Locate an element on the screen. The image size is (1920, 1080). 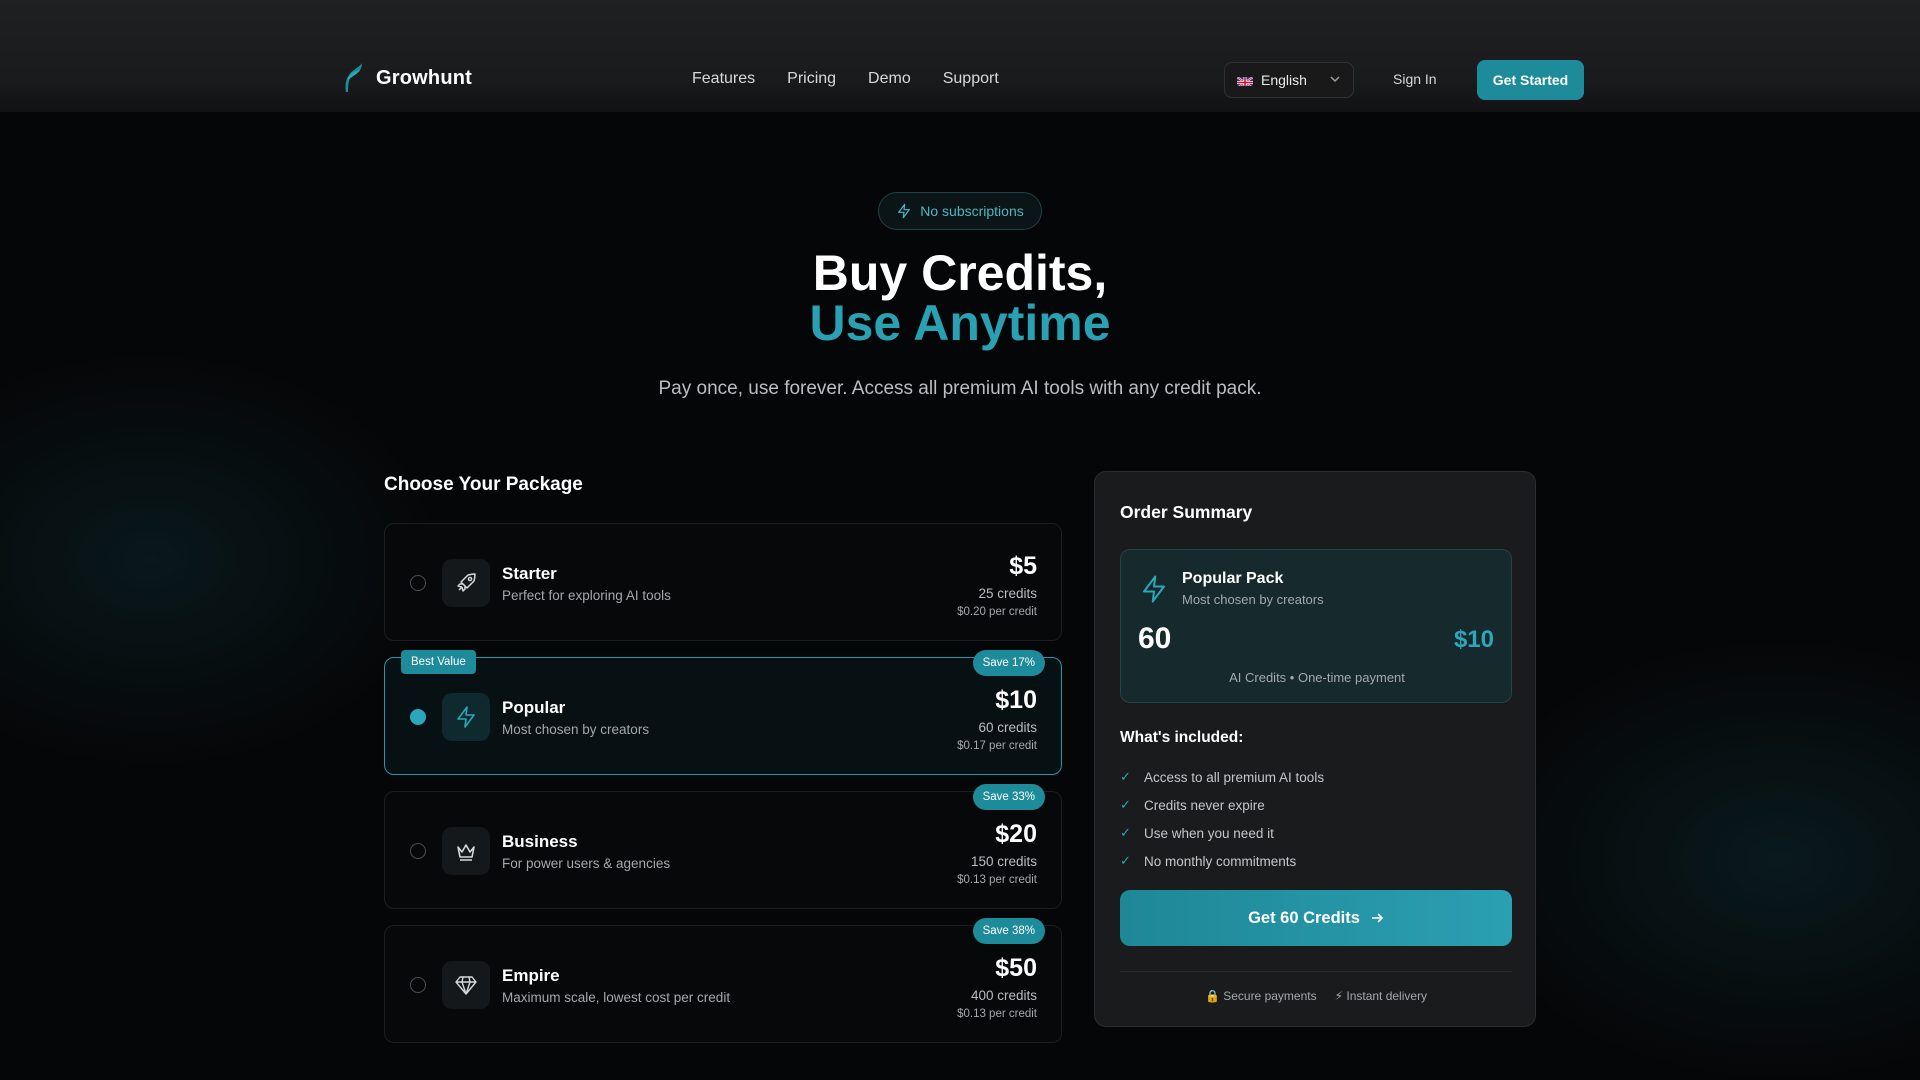
uk-flag-icon is located at coordinates (1245, 80).